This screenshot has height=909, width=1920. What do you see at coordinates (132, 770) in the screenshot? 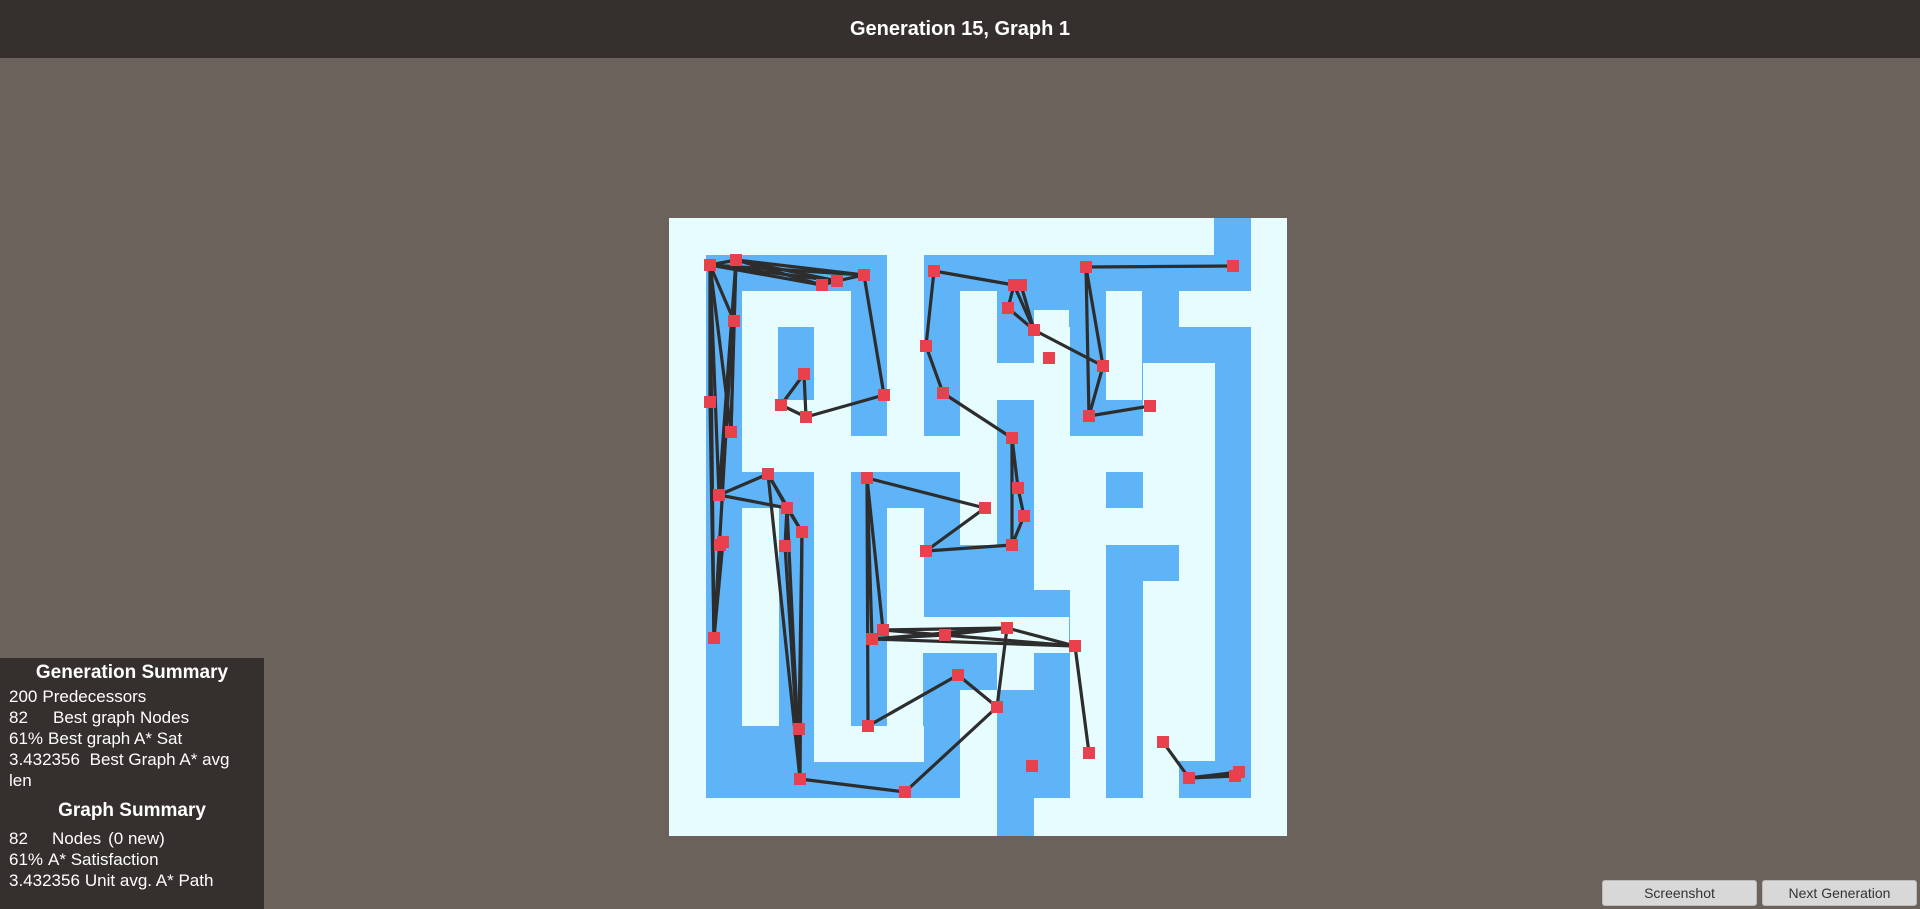
I see `summary-row-best-avg-len: 3.432356 Best Graph A* avg len` at bounding box center [132, 770].